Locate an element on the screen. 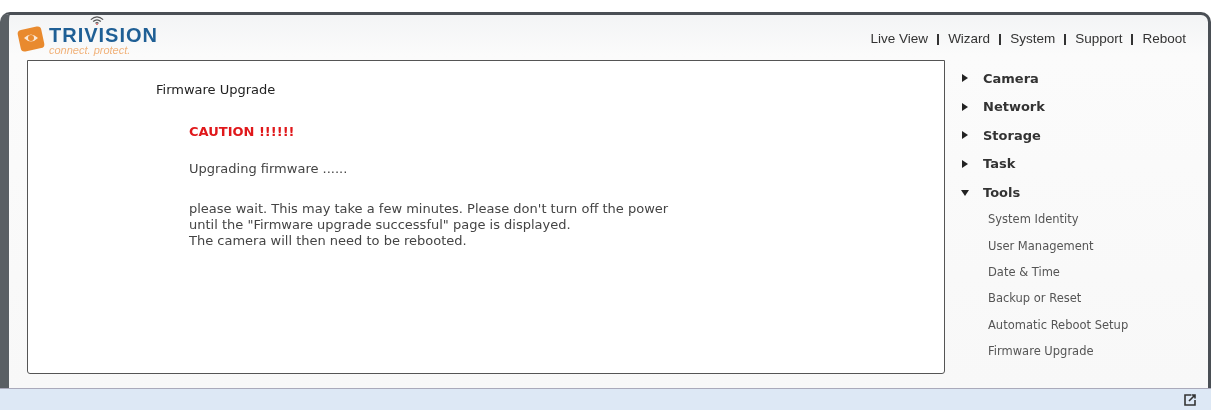 This screenshot has height=412, width=1211. sidebar-subitem: Date & Time is located at coordinates (1024, 273).